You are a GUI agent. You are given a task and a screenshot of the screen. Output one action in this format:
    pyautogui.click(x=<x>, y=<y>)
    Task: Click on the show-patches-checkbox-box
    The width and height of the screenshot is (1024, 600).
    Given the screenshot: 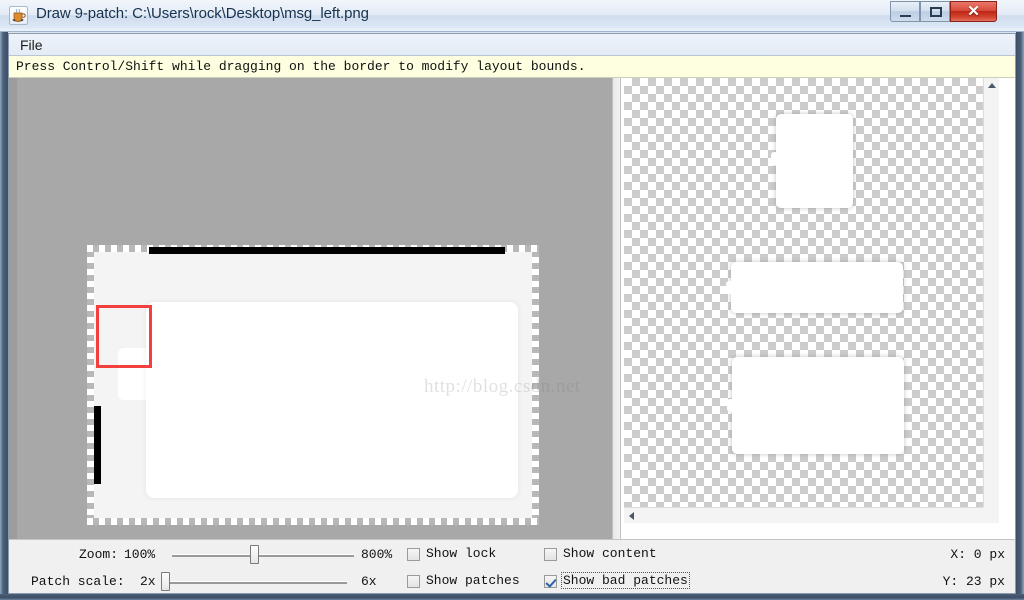 What is the action you would take?
    pyautogui.click(x=413, y=581)
    